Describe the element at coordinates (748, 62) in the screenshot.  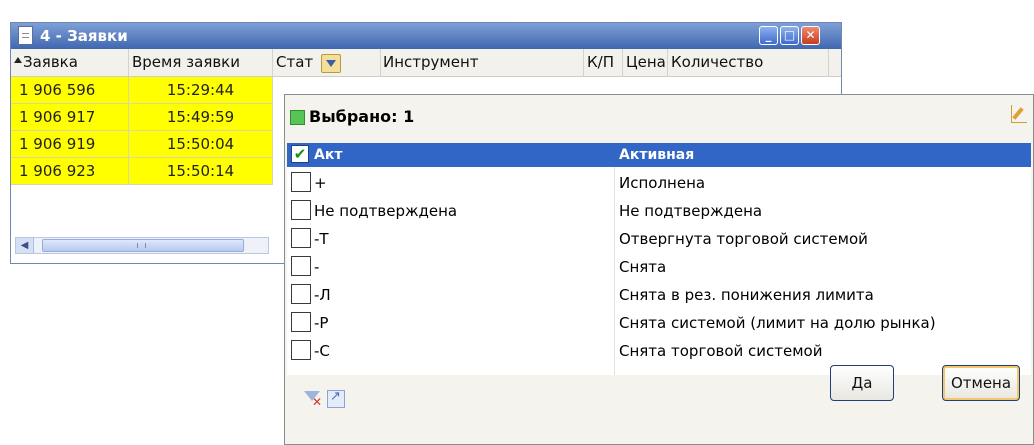
I see `column-header-quantity: Количество` at that location.